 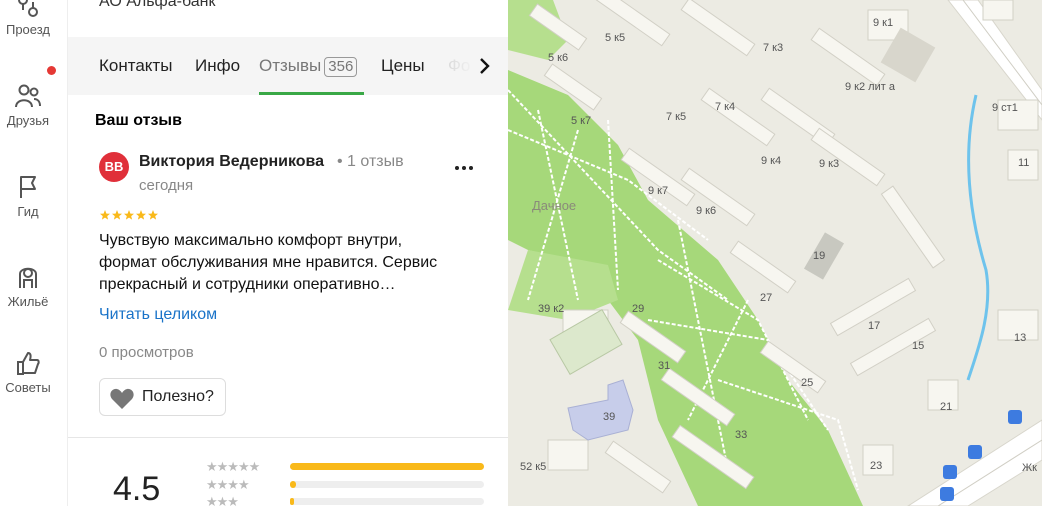 What do you see at coordinates (918, 346) in the screenshot?
I see `map-label: 15` at bounding box center [918, 346].